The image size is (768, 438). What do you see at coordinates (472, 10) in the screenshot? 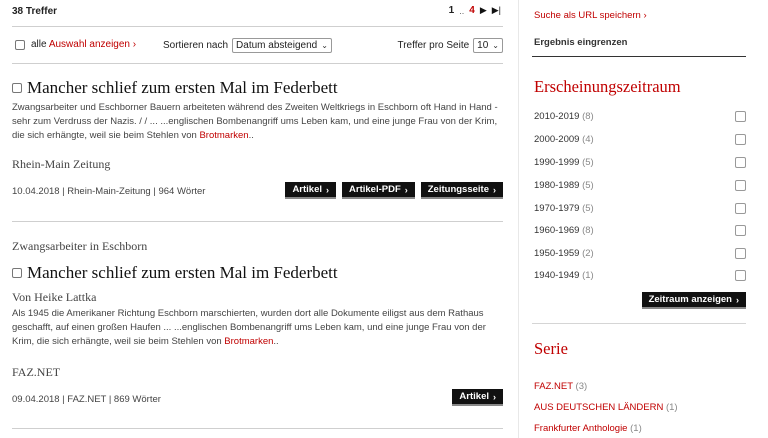
I see `page-link-current: 4` at bounding box center [472, 10].